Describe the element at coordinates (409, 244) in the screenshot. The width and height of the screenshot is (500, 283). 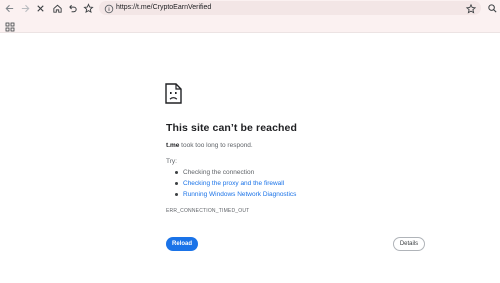
I see `details-button: Details` at that location.